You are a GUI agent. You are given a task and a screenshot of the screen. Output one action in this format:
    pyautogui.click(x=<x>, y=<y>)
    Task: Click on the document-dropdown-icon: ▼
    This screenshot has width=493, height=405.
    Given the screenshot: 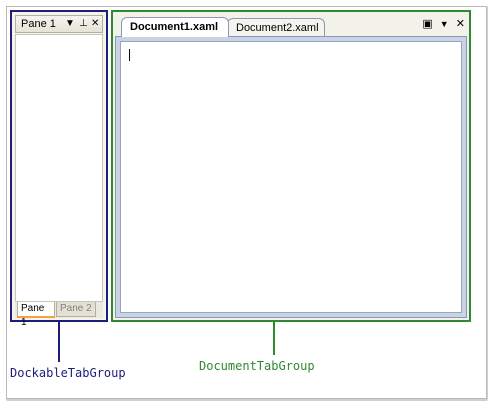 What is the action you would take?
    pyautogui.click(x=444, y=24)
    